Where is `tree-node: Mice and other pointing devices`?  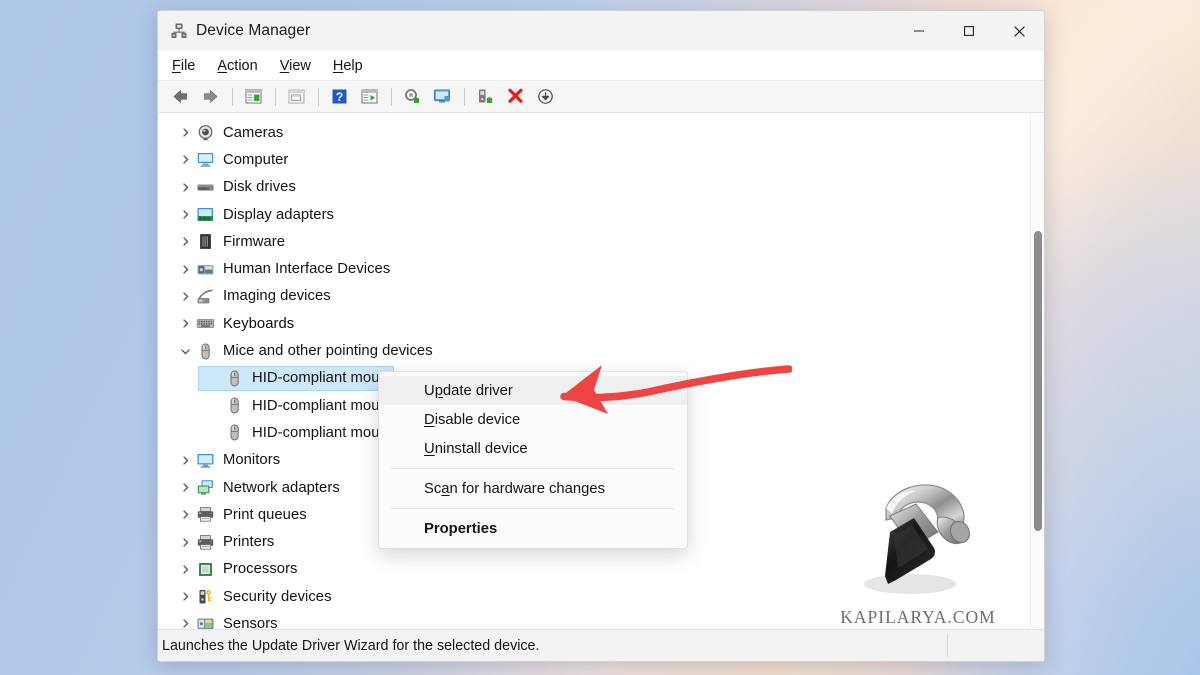
tree-node: Mice and other pointing devices is located at coordinates (603, 350).